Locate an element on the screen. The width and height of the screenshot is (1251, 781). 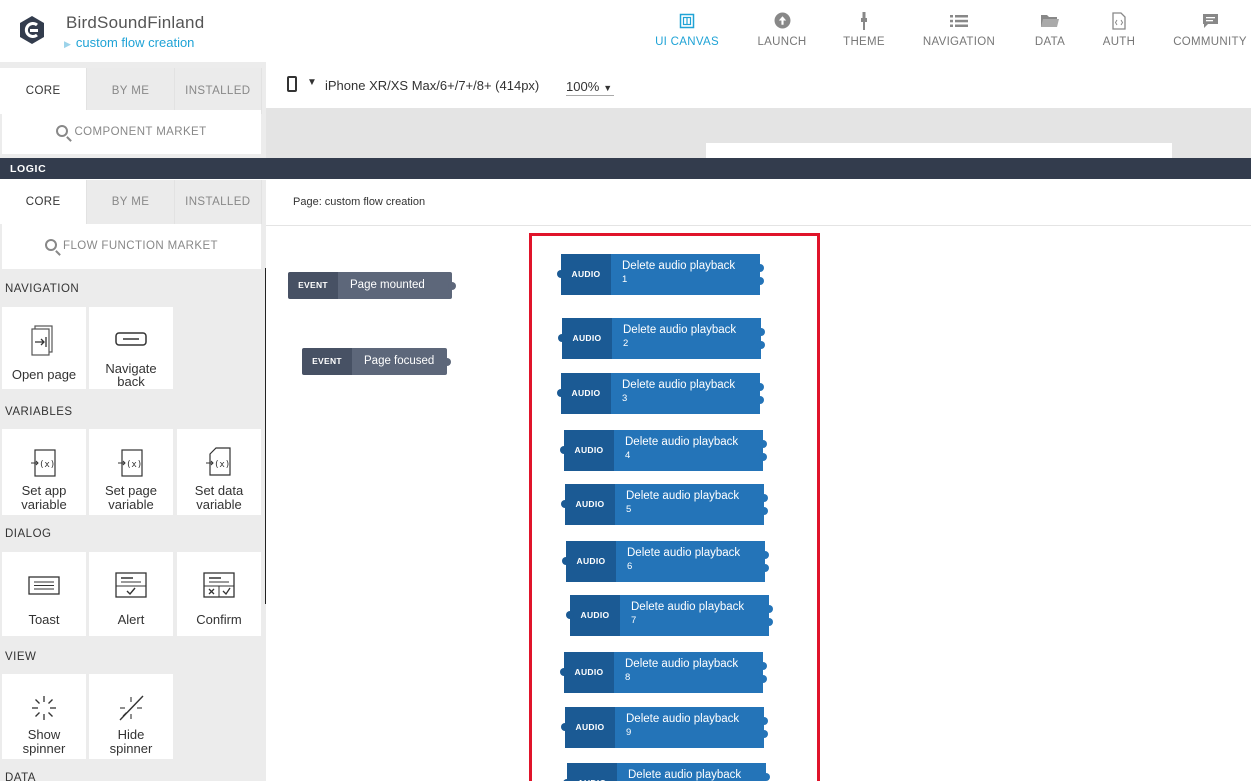
logic-bar: LOGIC is located at coordinates (625, 168).